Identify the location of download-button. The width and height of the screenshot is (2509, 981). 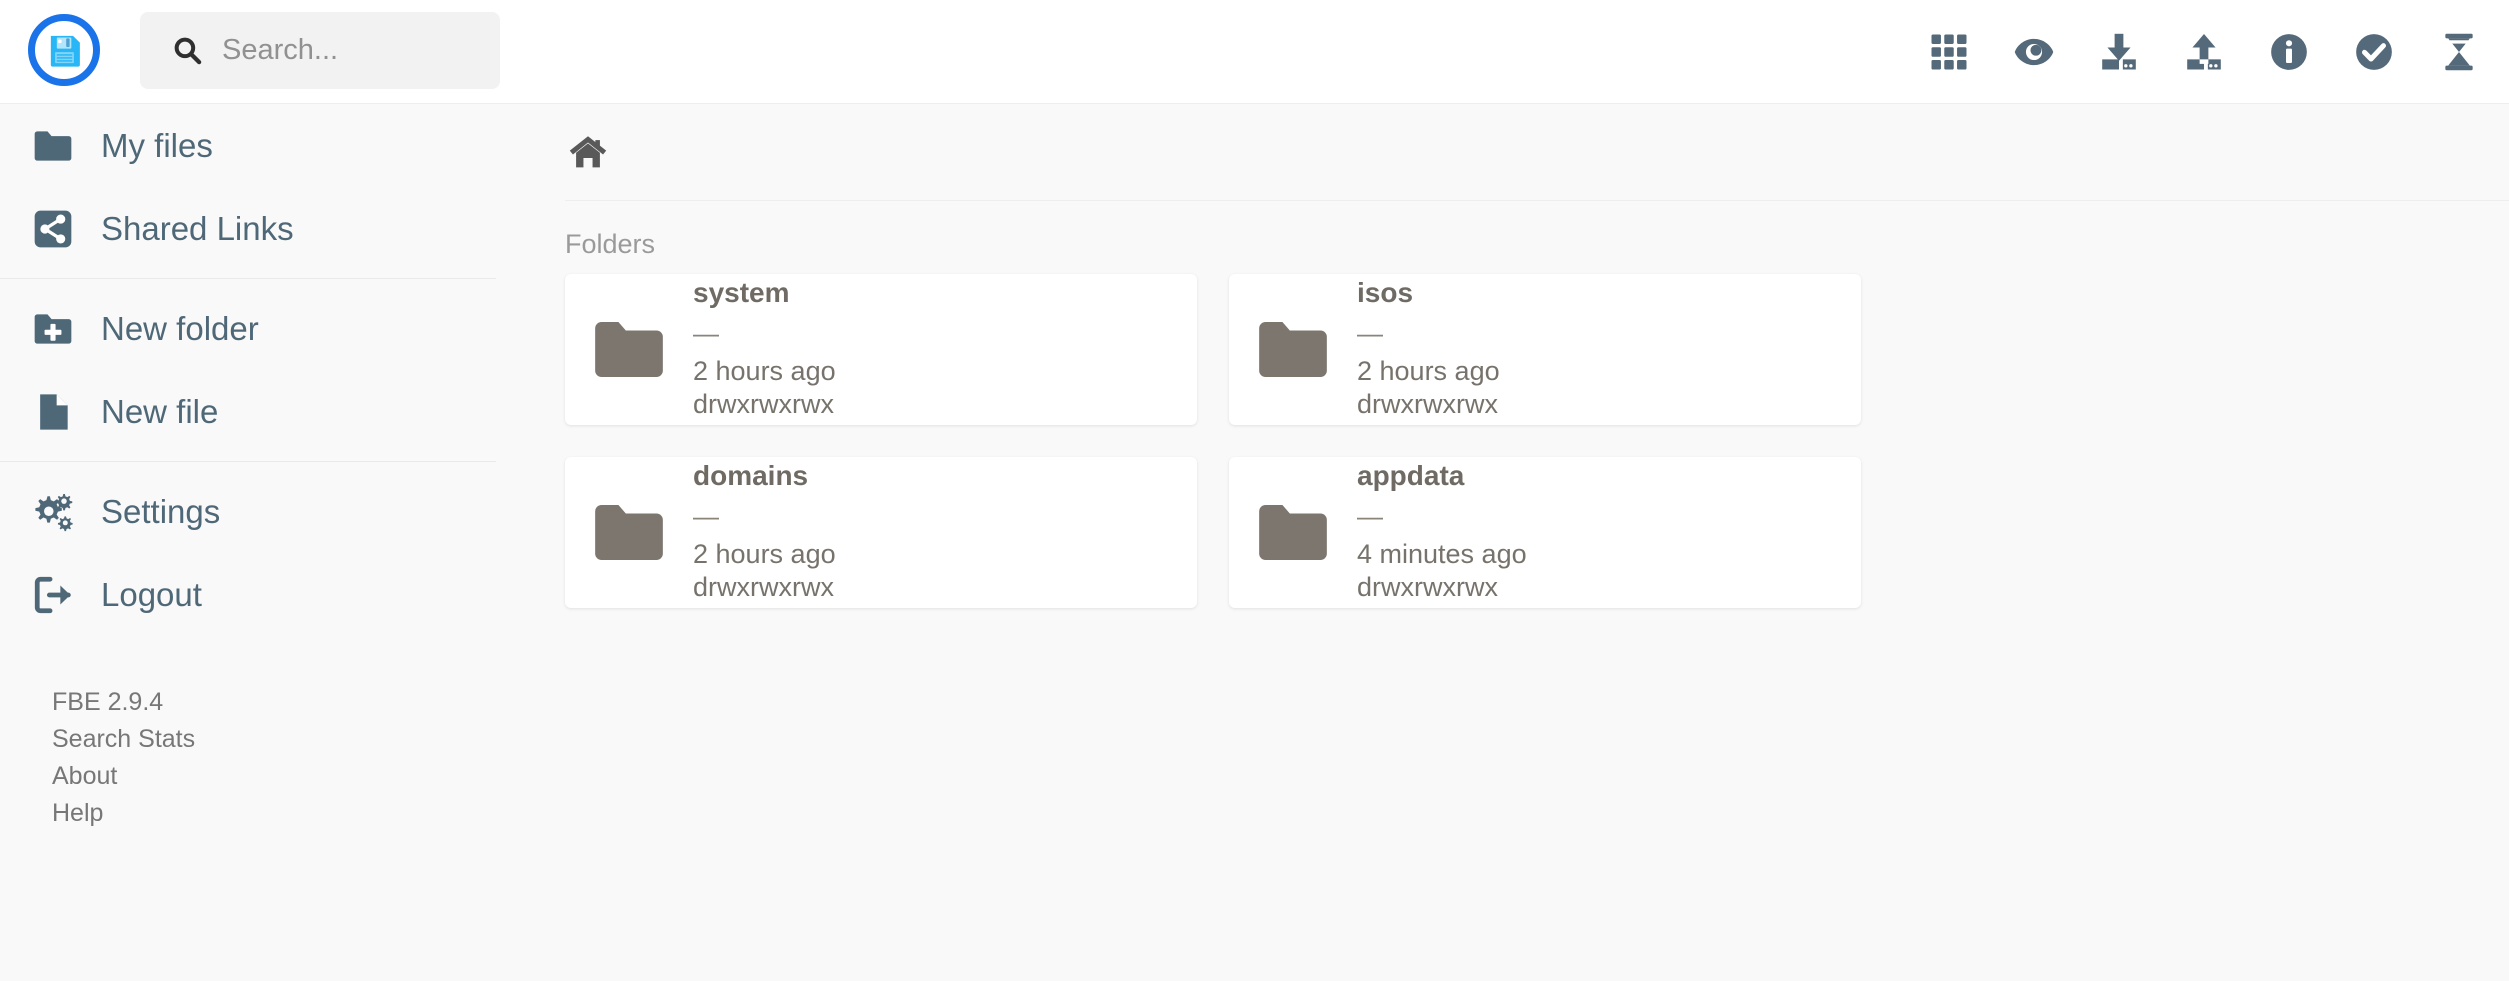
(2118, 52).